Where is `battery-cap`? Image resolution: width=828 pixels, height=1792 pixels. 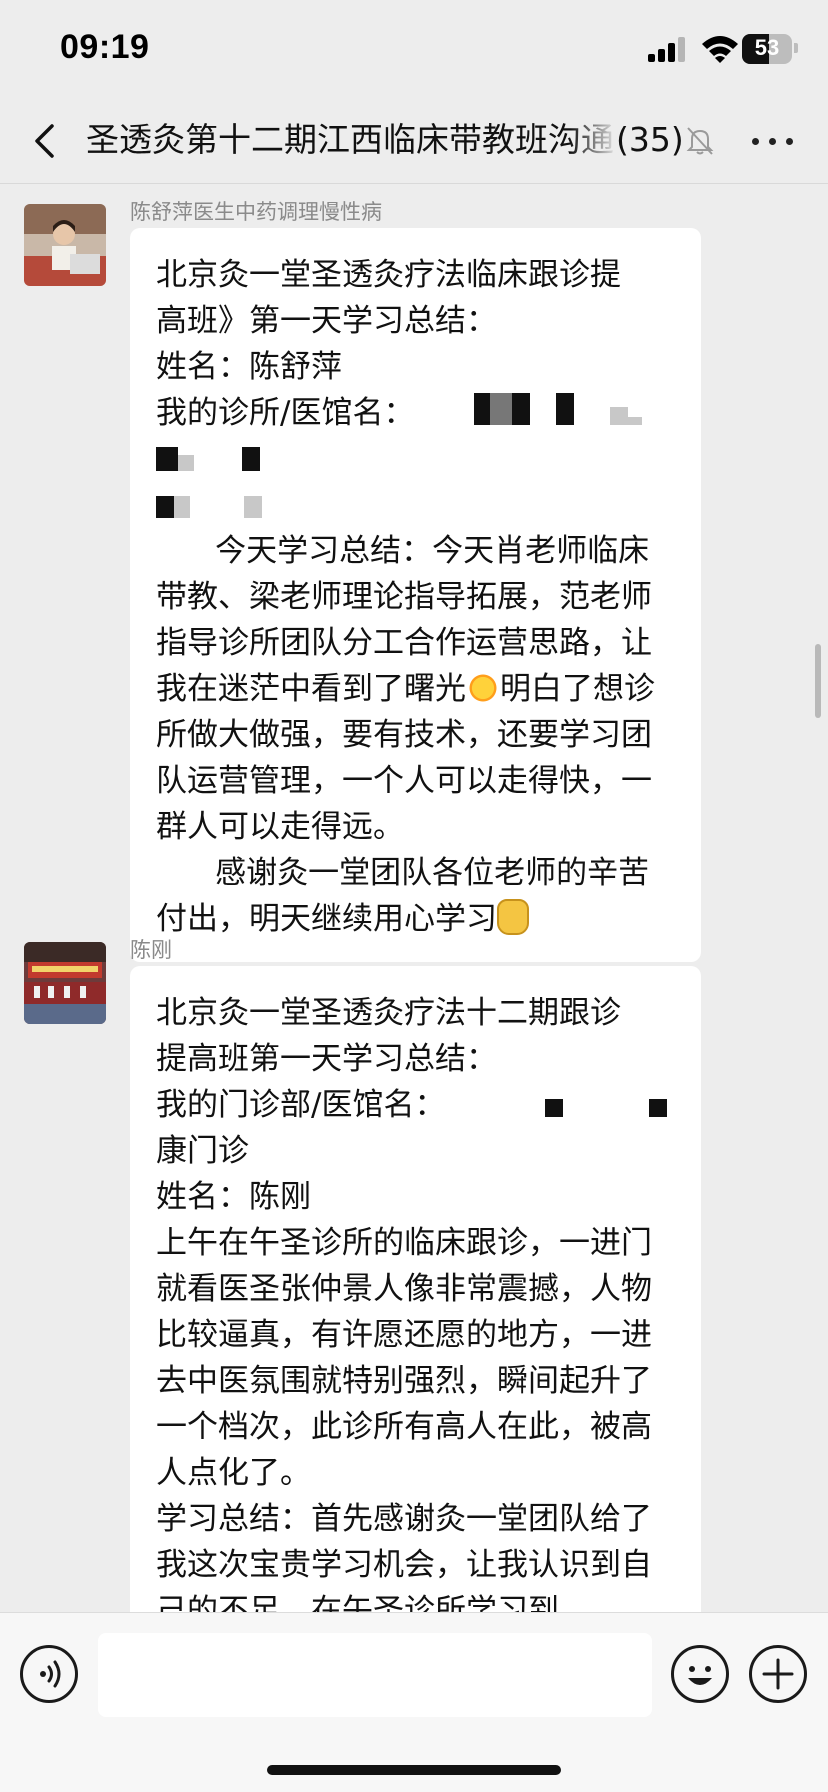
battery-cap is located at coordinates (796, 48).